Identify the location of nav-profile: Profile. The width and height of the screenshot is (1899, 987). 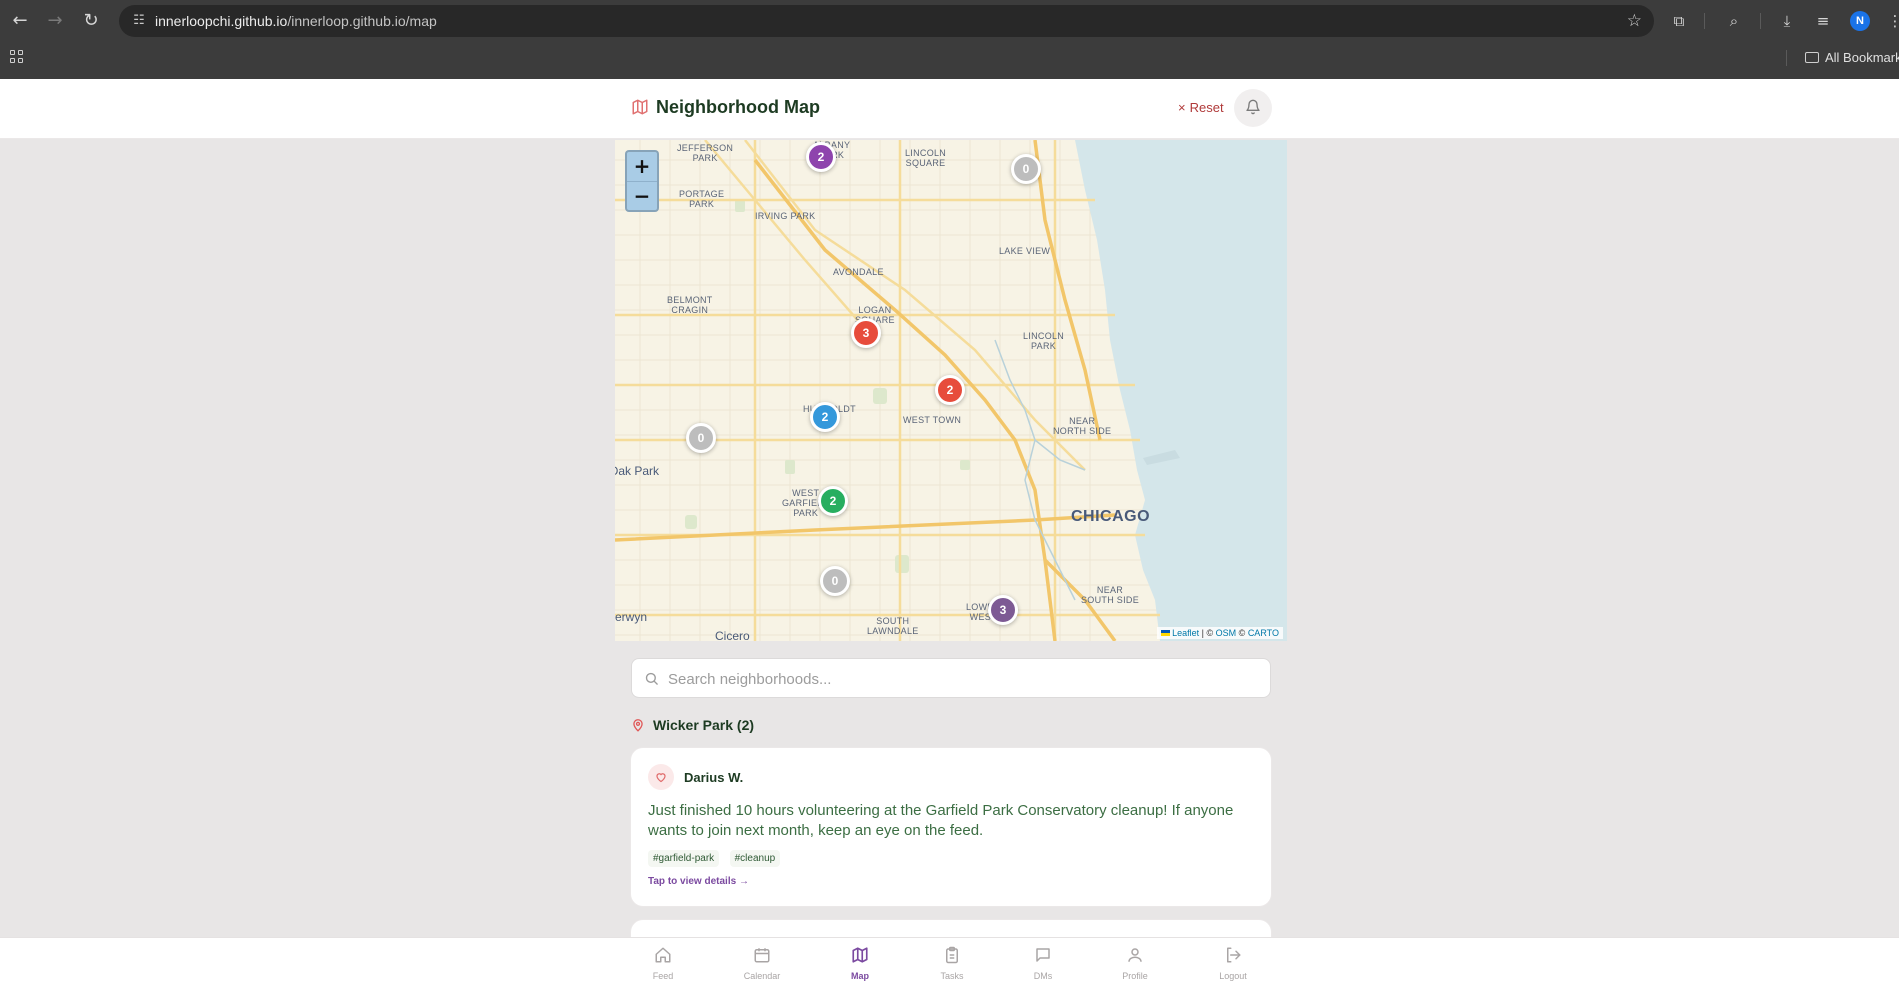
(1135, 965).